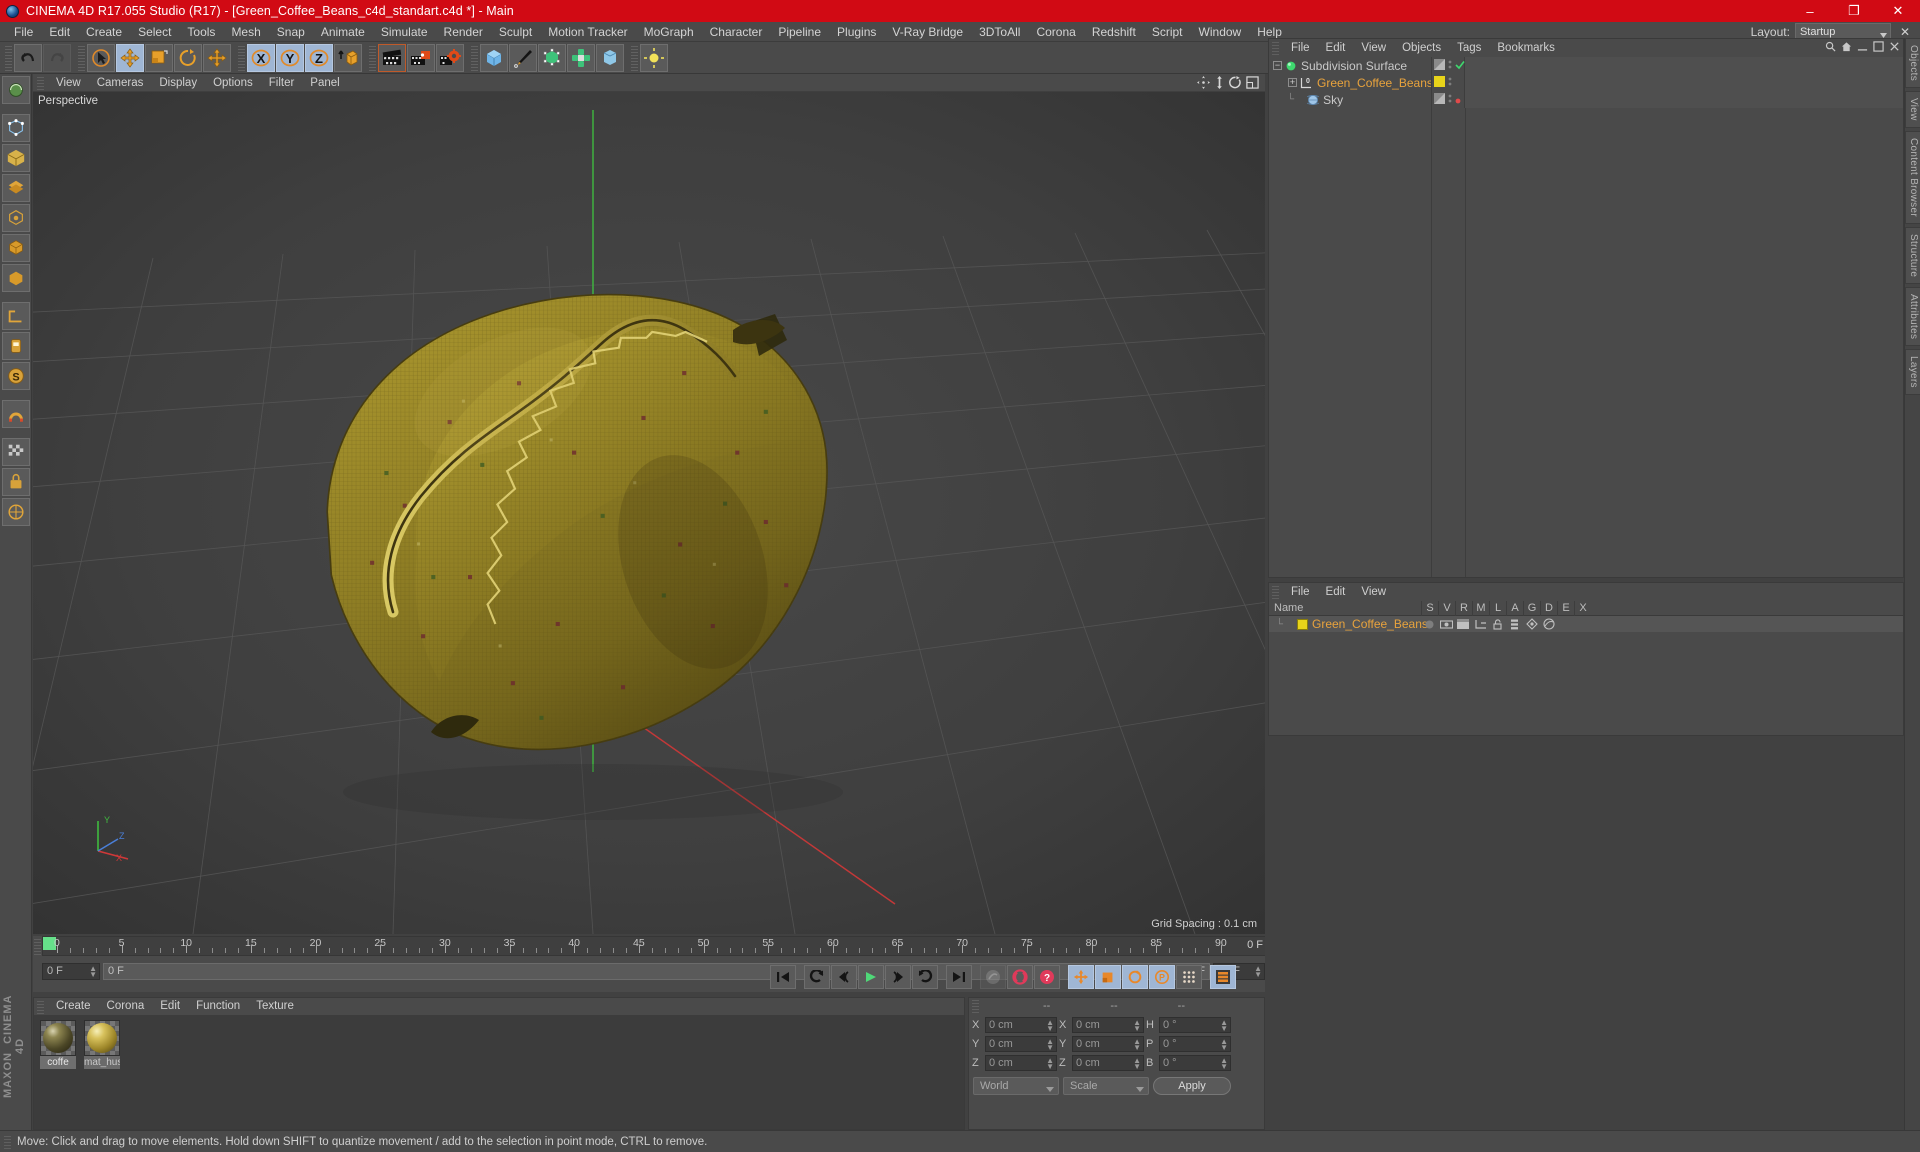 The height and width of the screenshot is (1152, 1920). I want to click on menu-item-animate: Animate, so click(343, 32).